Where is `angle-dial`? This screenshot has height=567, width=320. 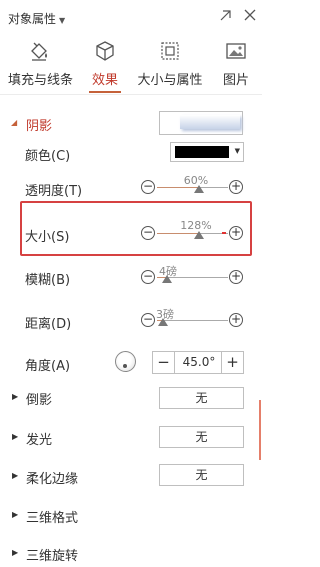
angle-dial is located at coordinates (125, 361).